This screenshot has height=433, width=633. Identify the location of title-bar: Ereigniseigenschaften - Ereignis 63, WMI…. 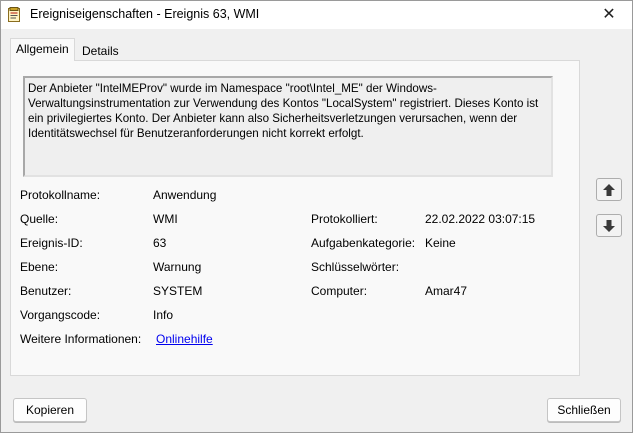
(316, 15).